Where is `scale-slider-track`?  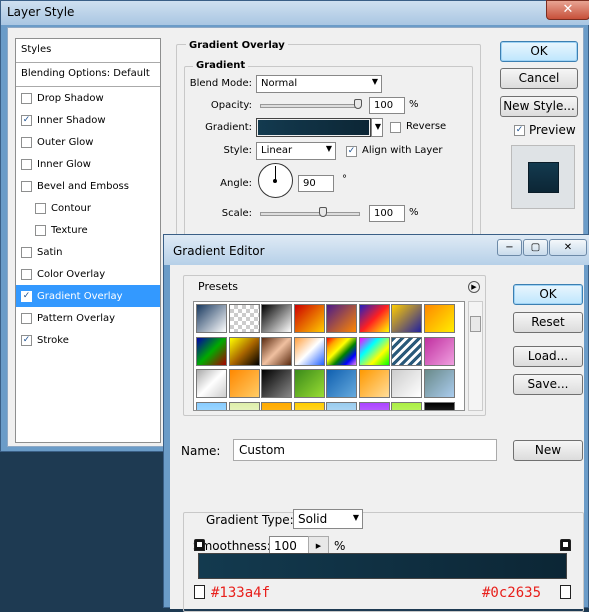 scale-slider-track is located at coordinates (310, 214).